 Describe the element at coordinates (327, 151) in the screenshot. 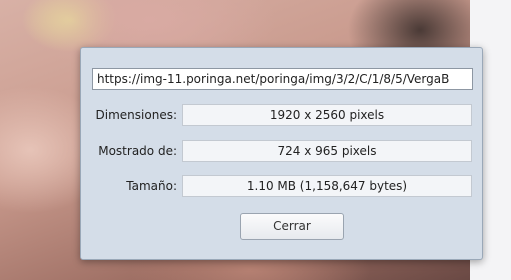

I see `displayed-size-value: 724 x 965 pixels` at that location.